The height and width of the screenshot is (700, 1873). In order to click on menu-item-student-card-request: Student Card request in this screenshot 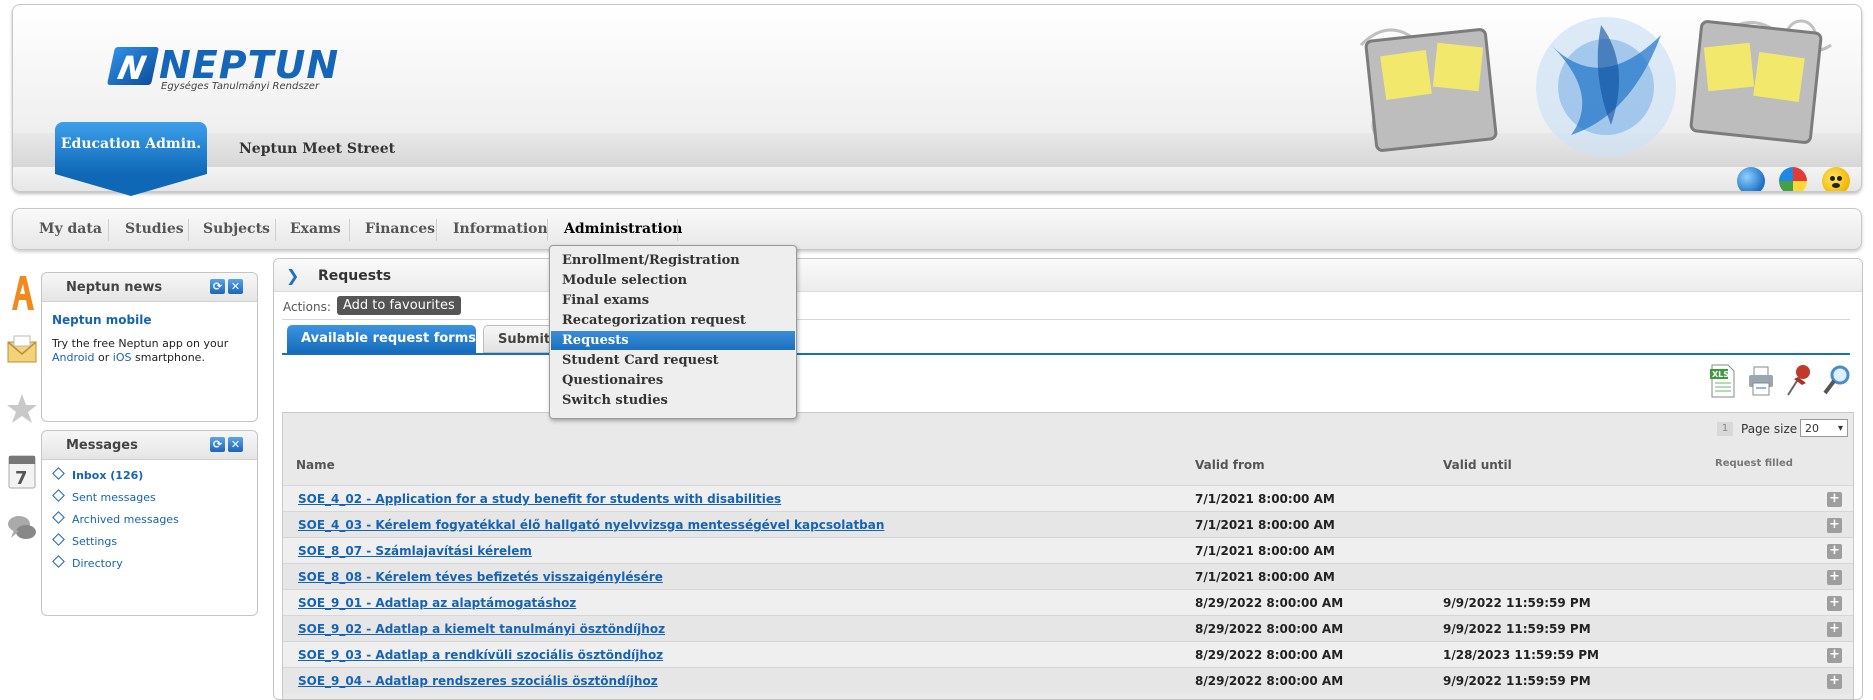, I will do `click(673, 360)`.